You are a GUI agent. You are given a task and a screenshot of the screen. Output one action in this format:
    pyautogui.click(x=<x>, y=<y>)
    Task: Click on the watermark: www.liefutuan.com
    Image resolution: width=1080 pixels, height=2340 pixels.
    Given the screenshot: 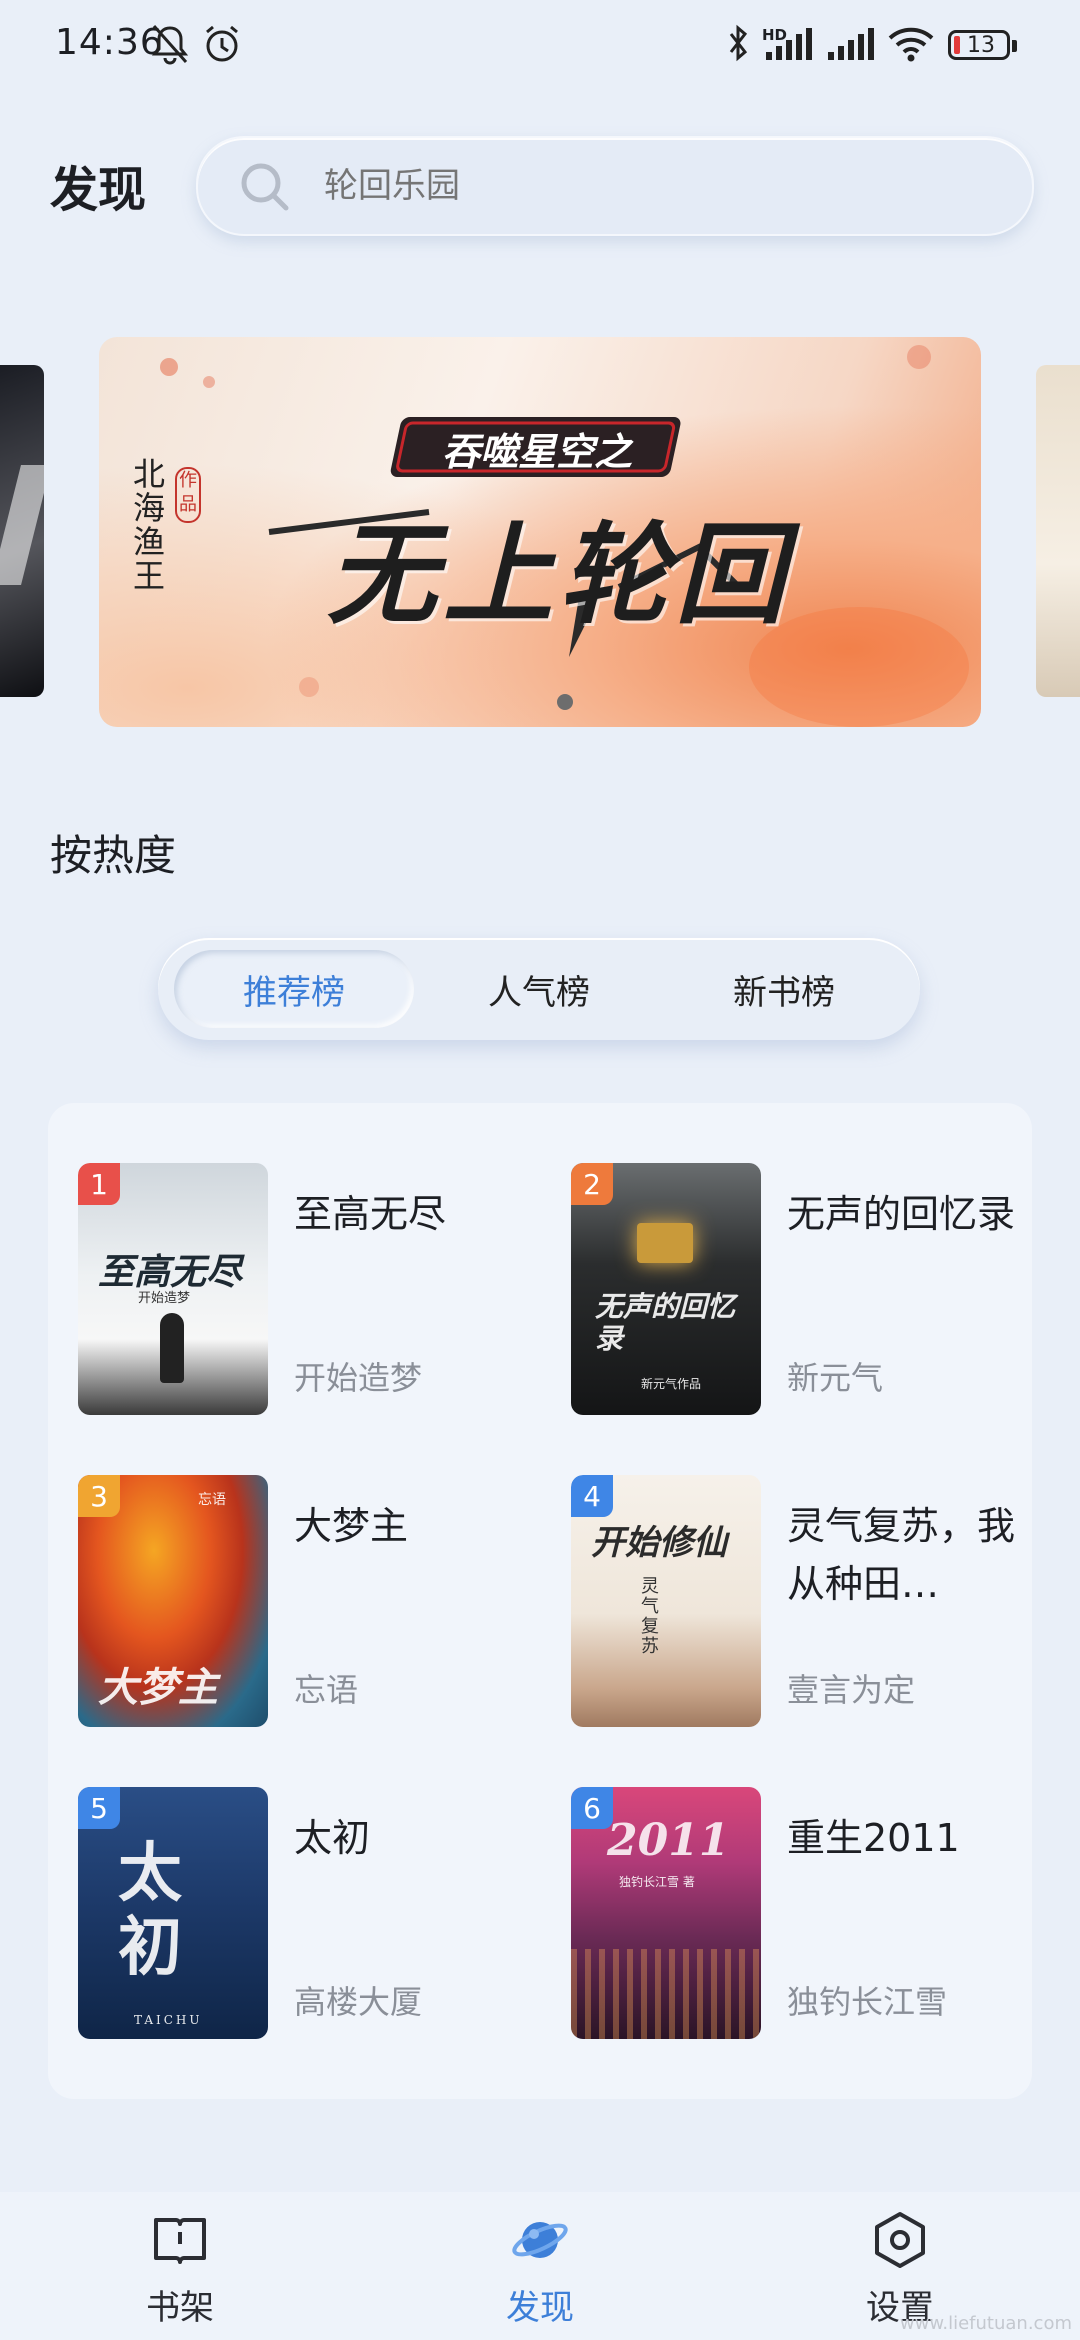 What is the action you would take?
    pyautogui.click(x=985, y=2323)
    